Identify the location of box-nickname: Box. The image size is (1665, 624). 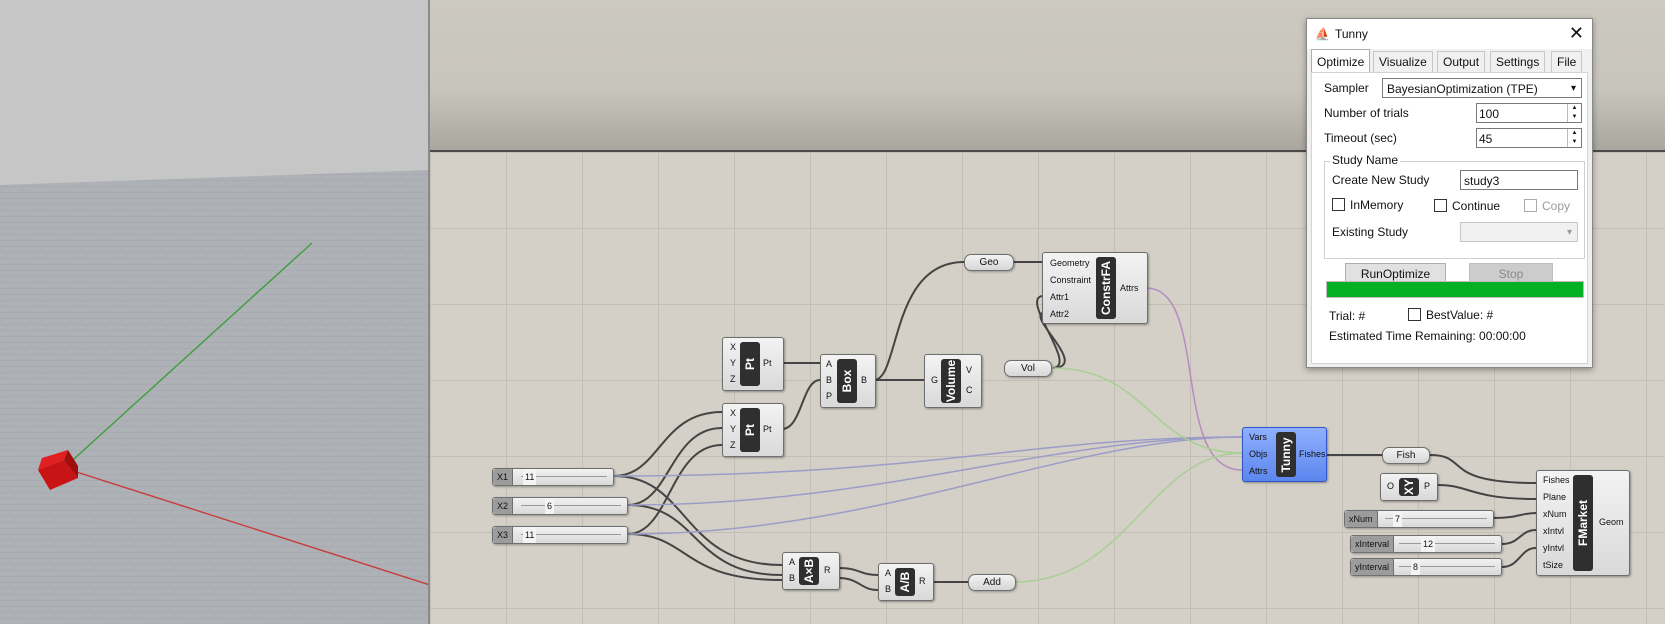
(847, 381).